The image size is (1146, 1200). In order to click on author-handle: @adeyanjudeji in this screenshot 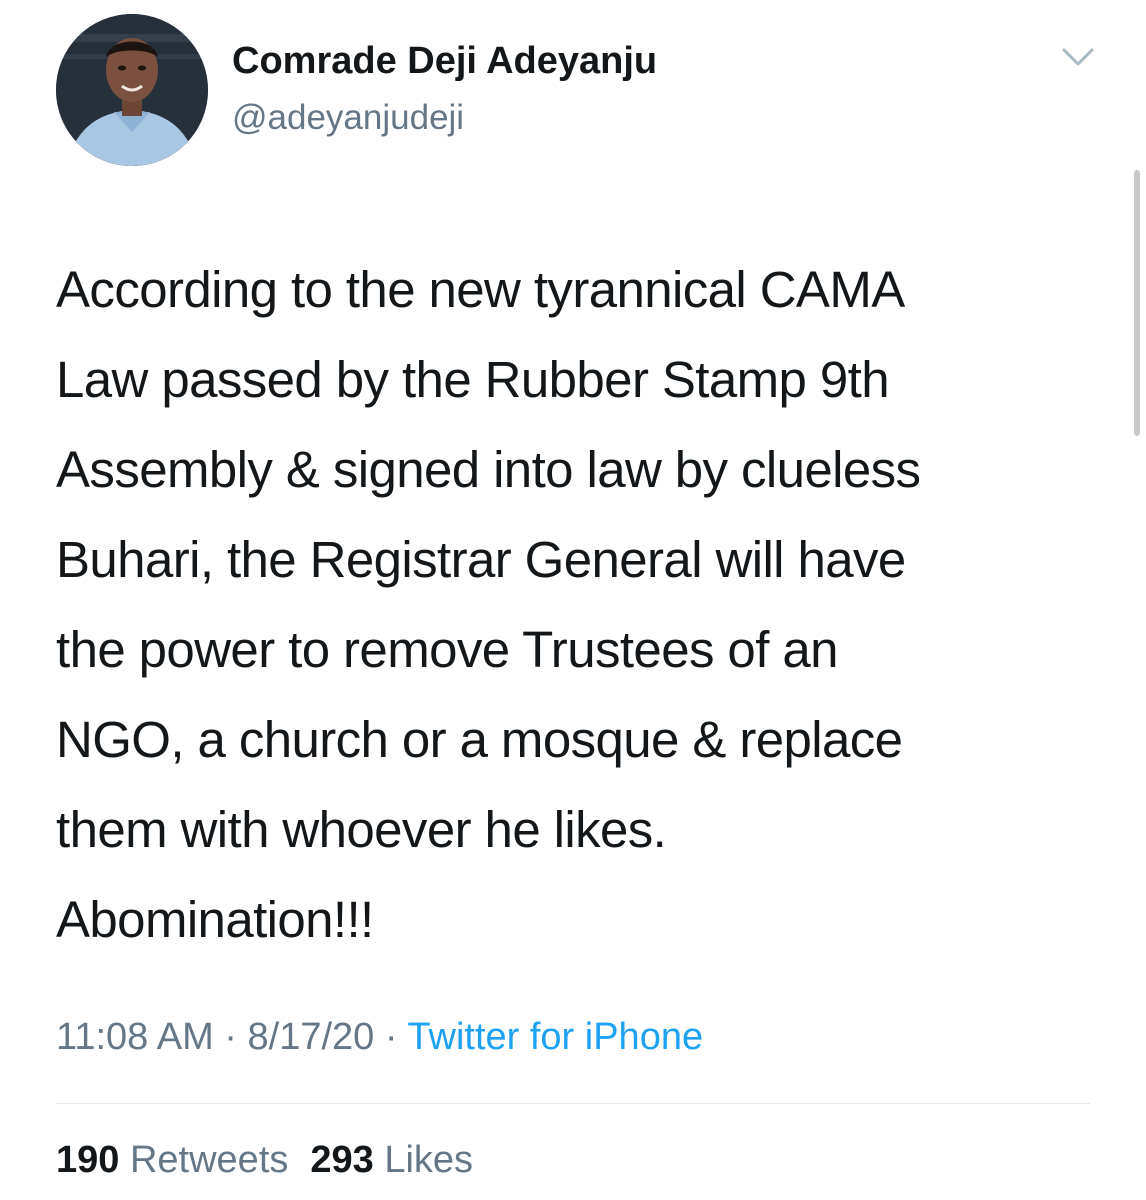, I will do `click(348, 118)`.